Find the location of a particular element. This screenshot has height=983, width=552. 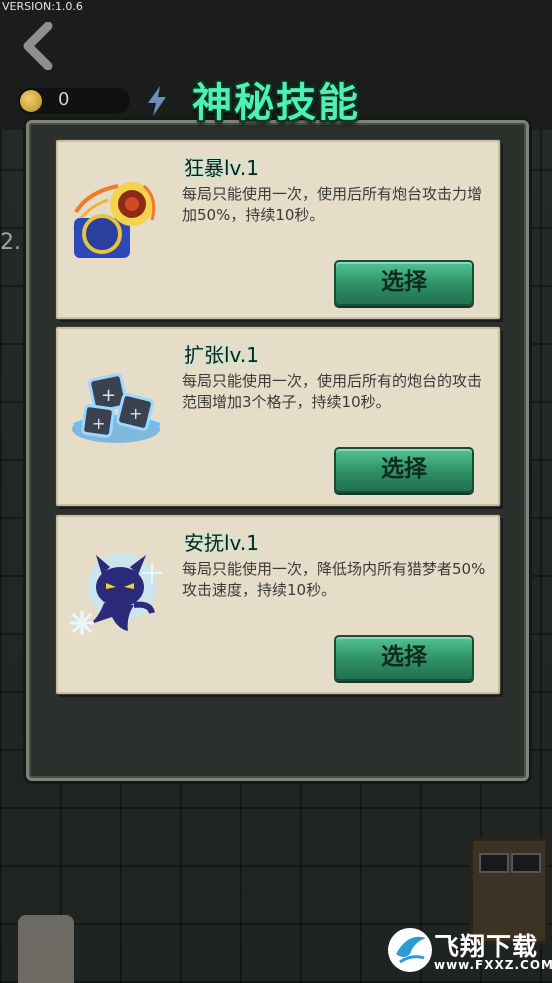

coin-icon is located at coordinates (31, 101).